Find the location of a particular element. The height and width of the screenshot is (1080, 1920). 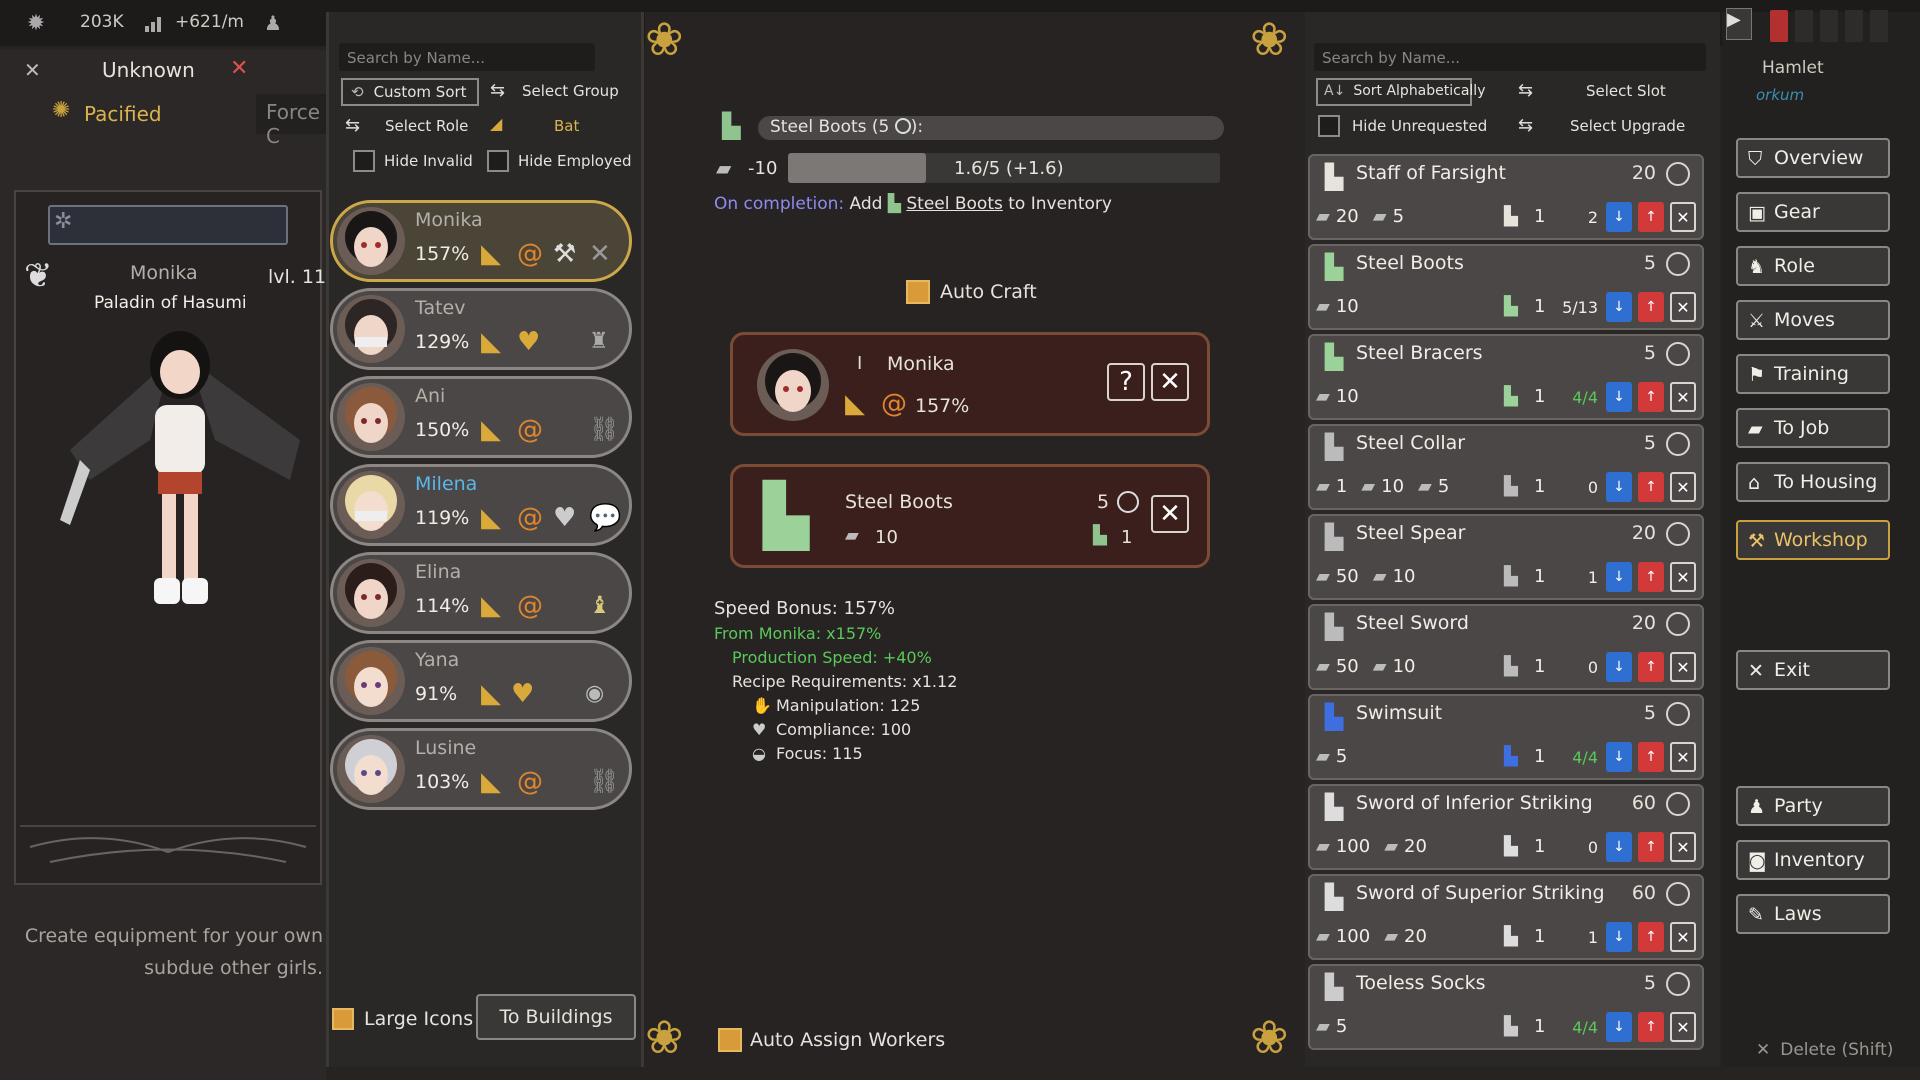

completion-item-link: Steel Boots is located at coordinates (954, 204).